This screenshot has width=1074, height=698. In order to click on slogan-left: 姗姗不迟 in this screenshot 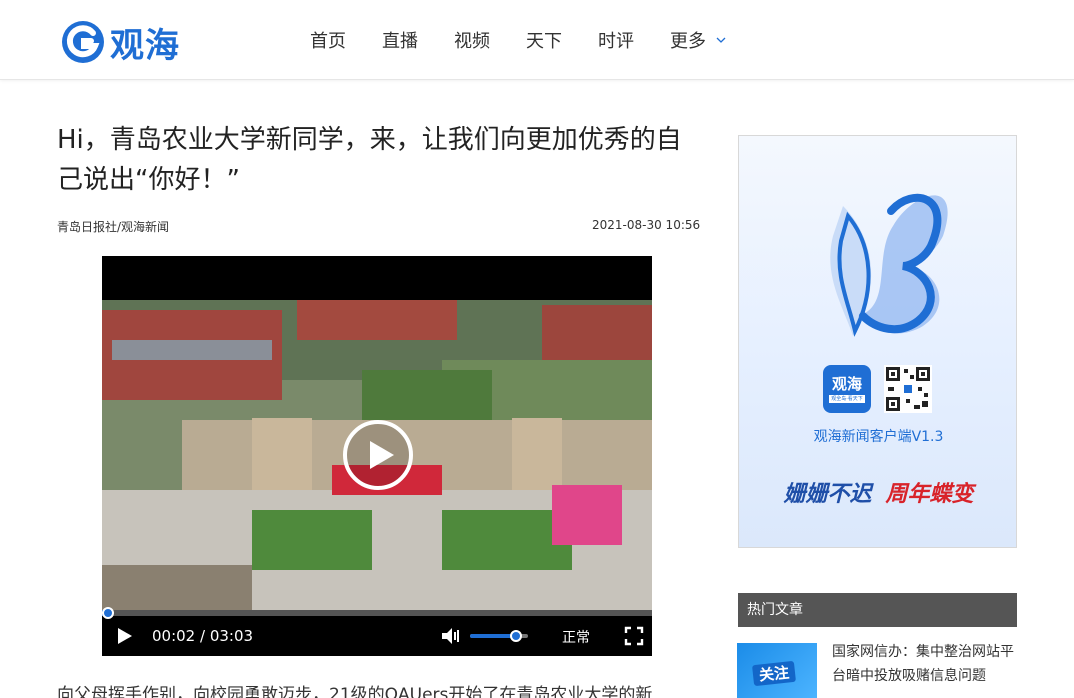, I will do `click(827, 494)`.